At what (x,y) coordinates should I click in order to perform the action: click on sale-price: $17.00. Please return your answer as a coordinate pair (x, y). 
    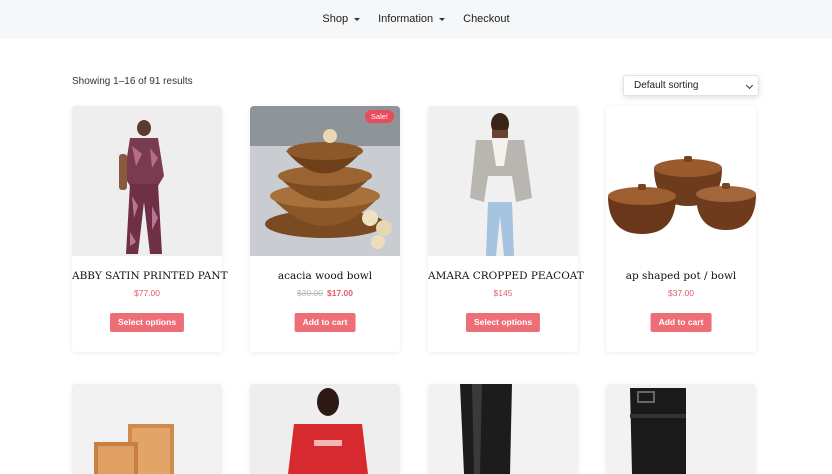
    Looking at the image, I should click on (340, 293).